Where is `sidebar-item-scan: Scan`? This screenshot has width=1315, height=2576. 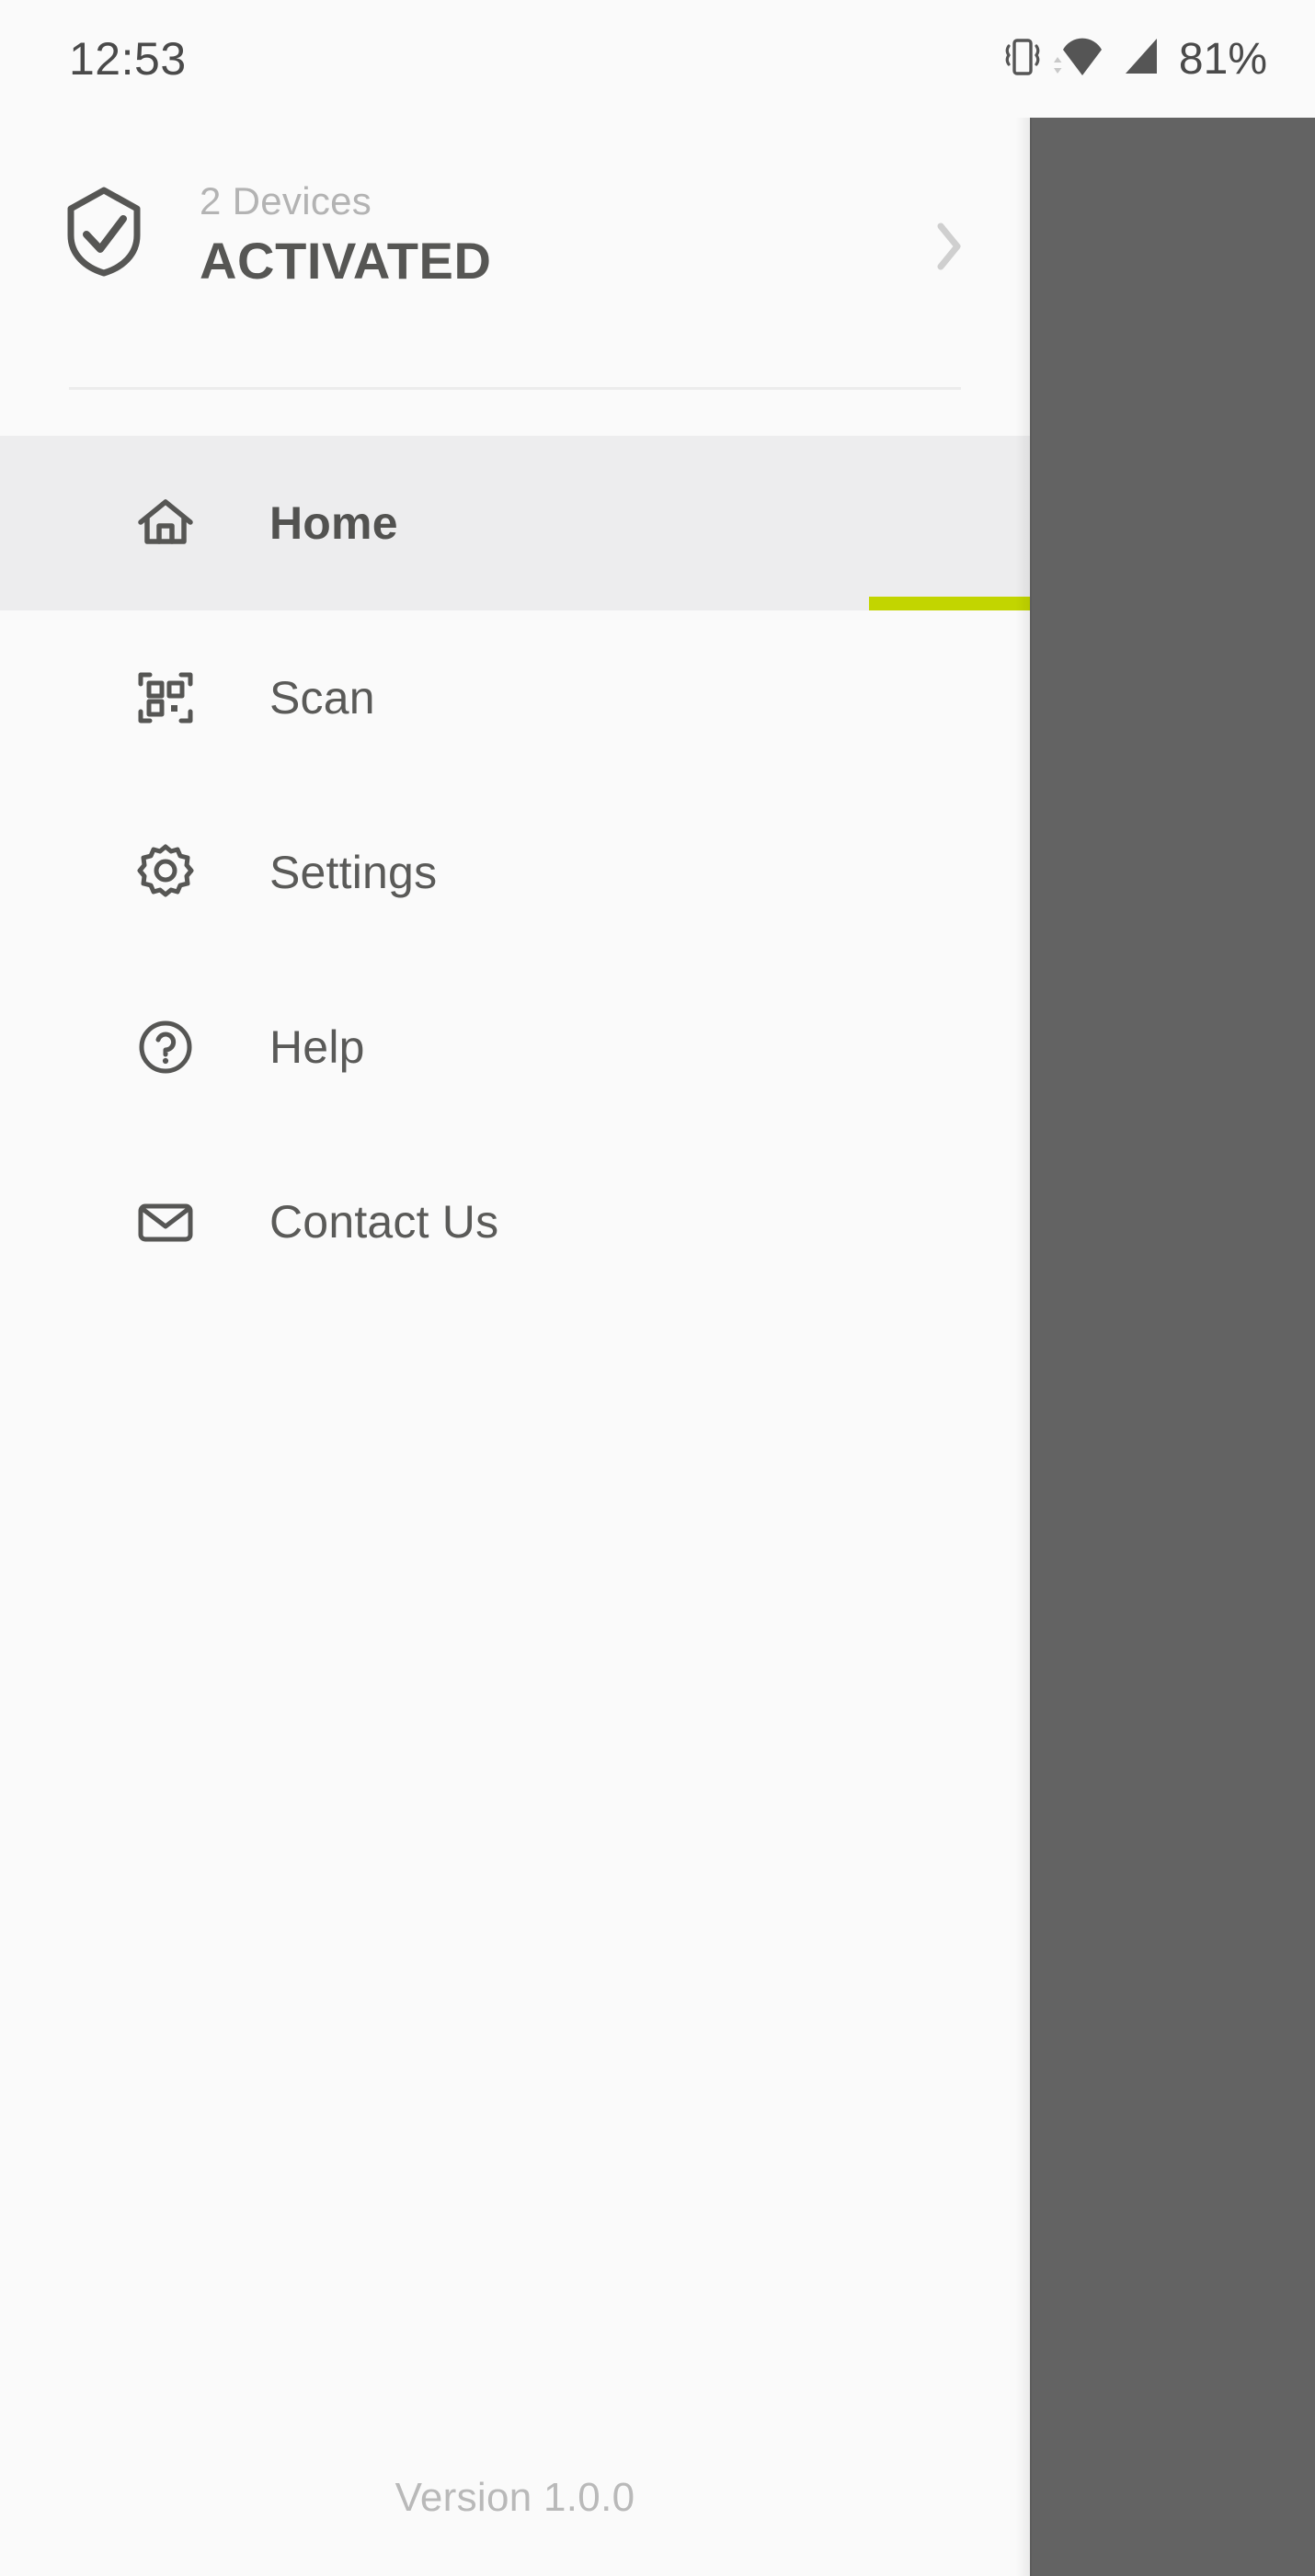
sidebar-item-scan: Scan is located at coordinates (515, 697).